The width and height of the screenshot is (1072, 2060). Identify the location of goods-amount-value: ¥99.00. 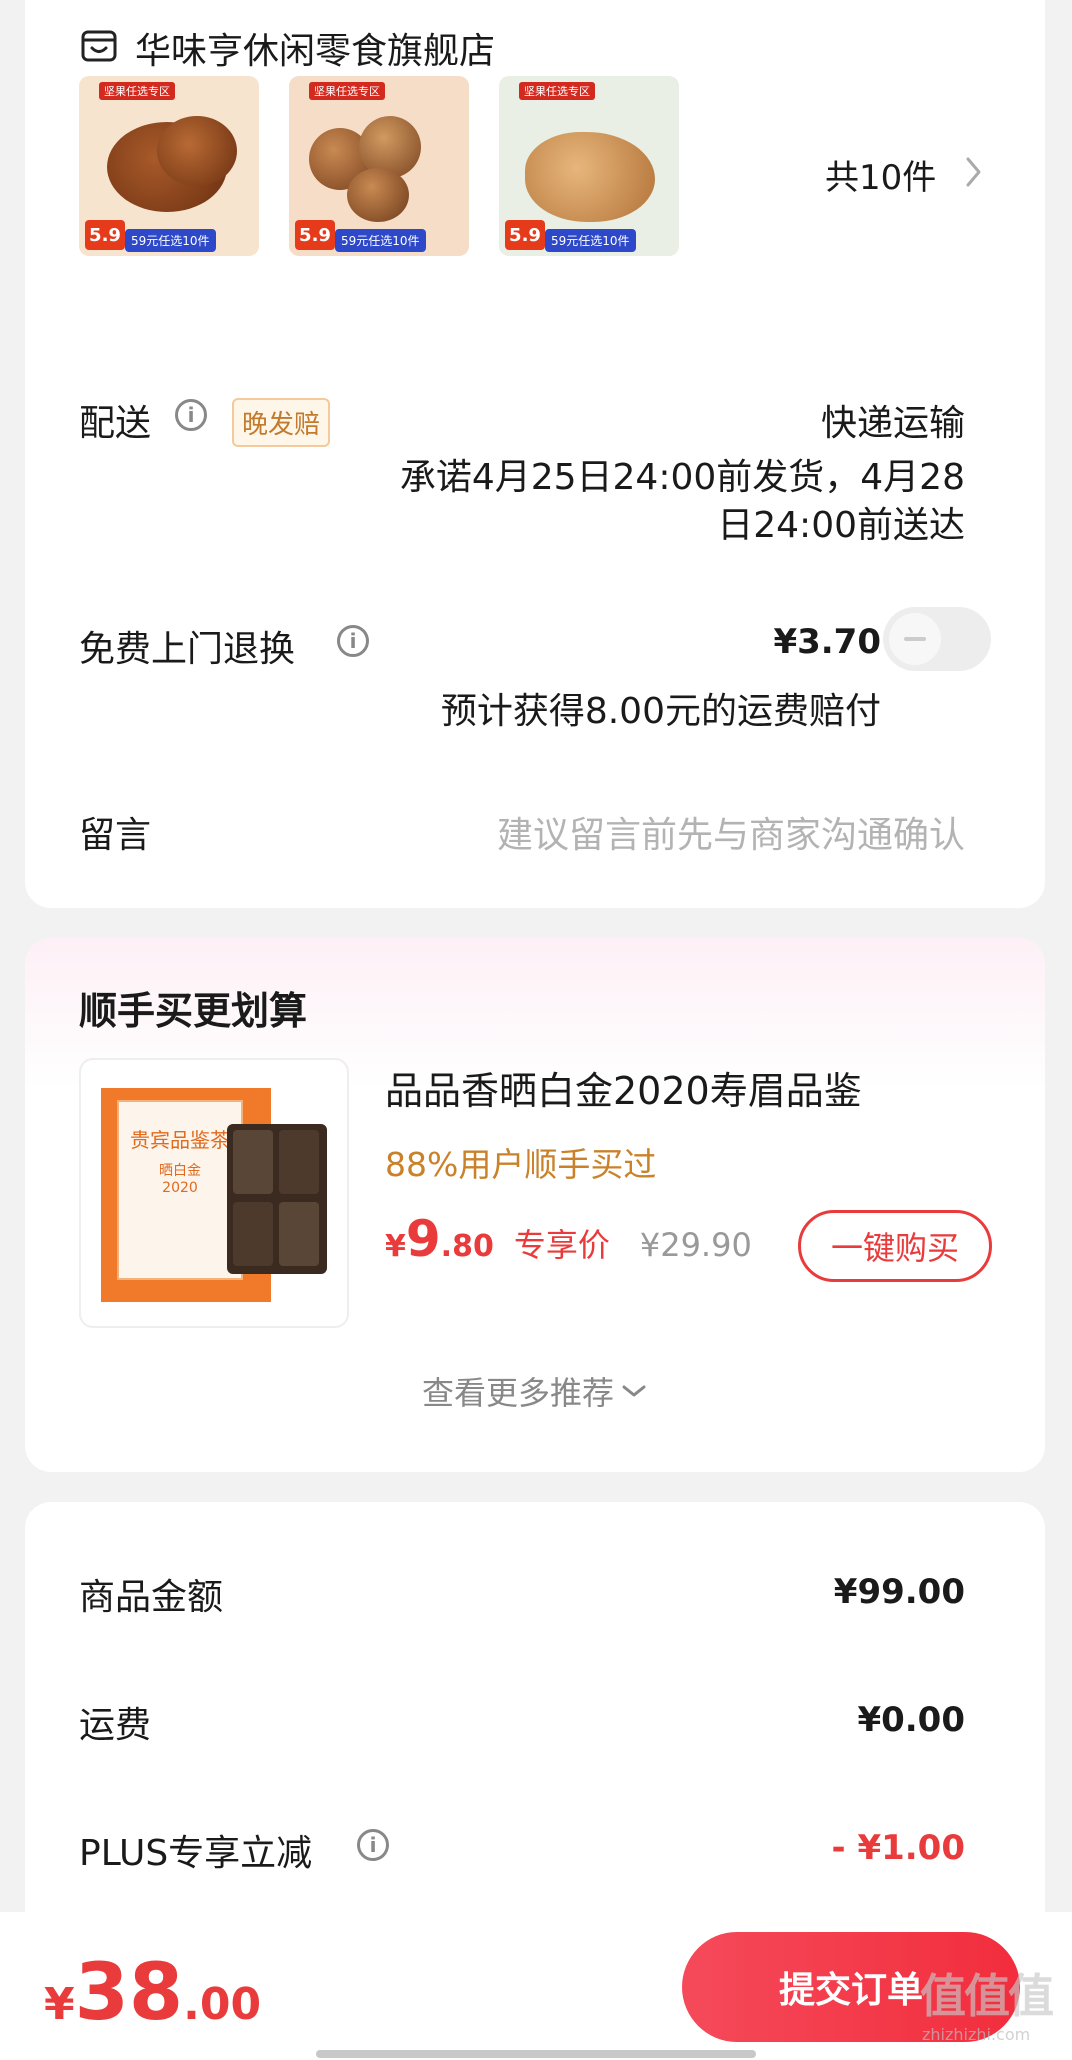
(899, 1592).